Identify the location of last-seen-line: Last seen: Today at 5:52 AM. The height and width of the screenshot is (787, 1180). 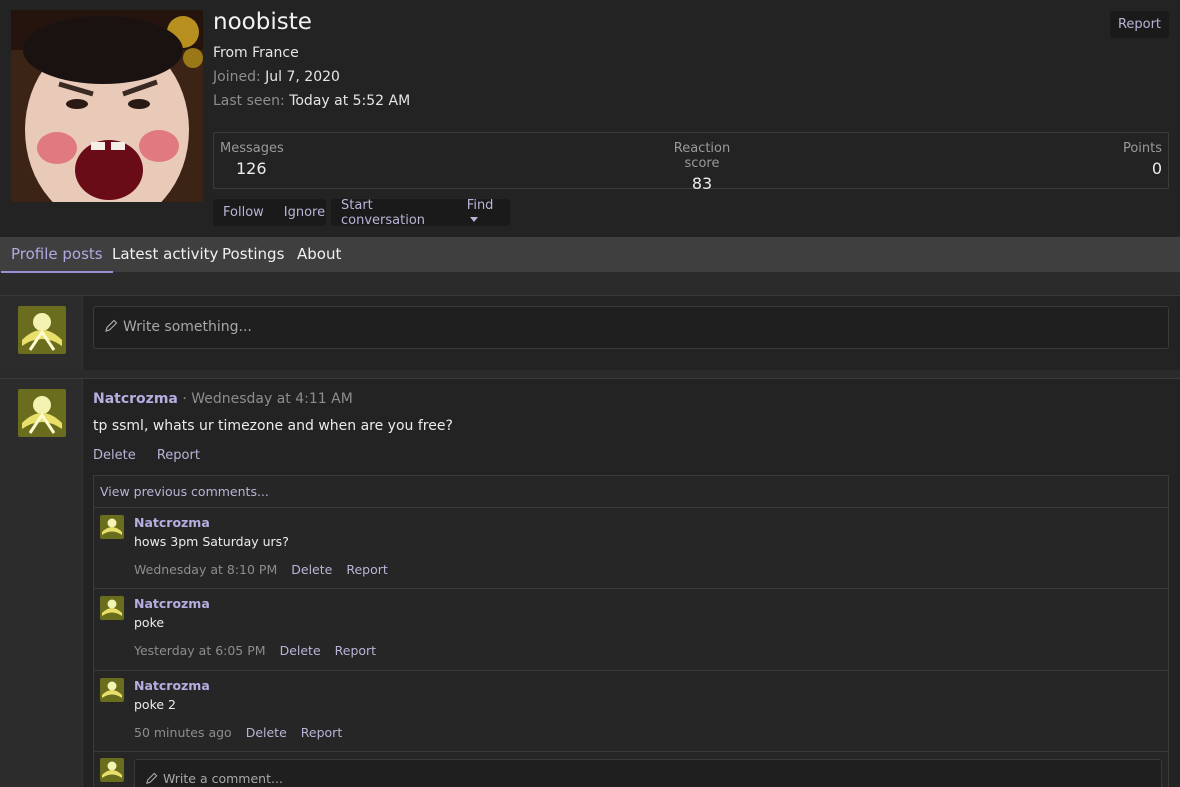
(311, 101).